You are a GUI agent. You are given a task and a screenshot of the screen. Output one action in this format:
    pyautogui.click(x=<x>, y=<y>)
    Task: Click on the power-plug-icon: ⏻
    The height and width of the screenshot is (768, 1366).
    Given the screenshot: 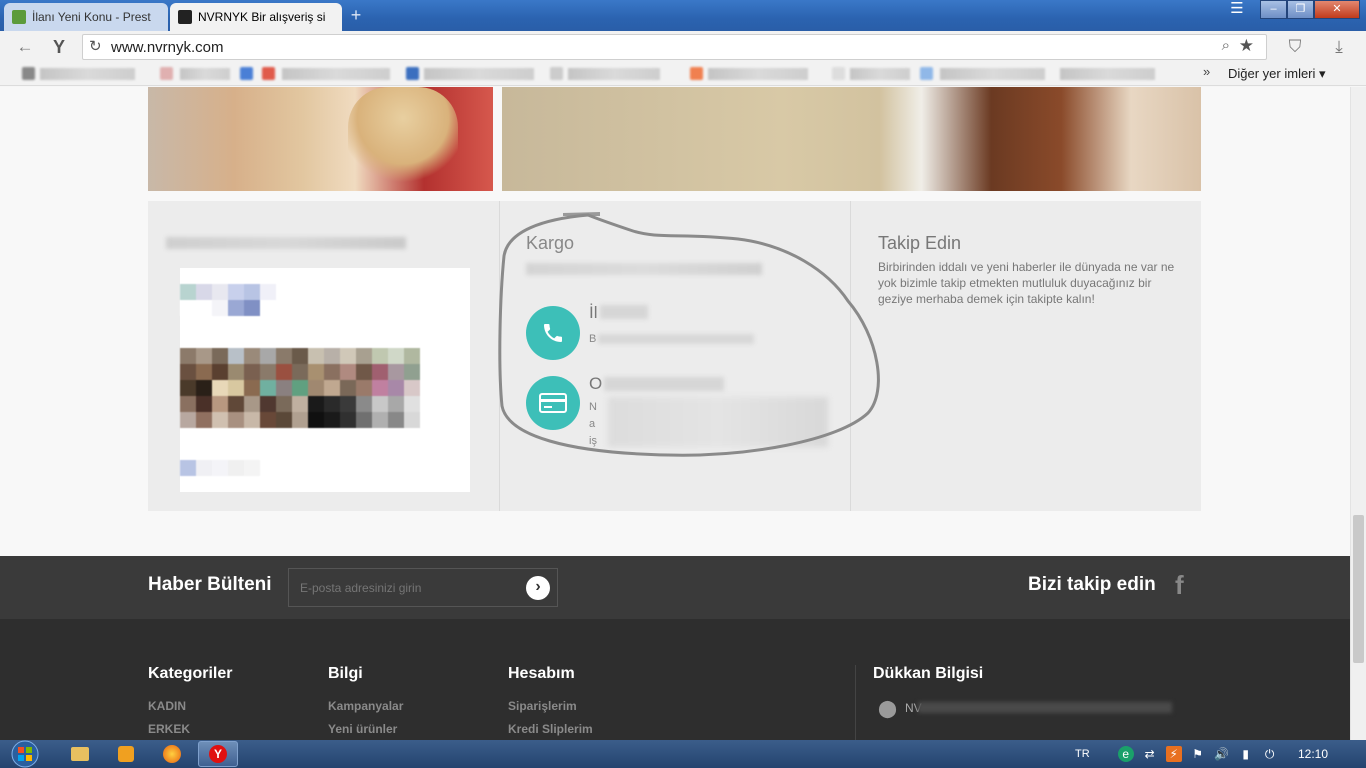 What is the action you would take?
    pyautogui.click(x=1270, y=754)
    